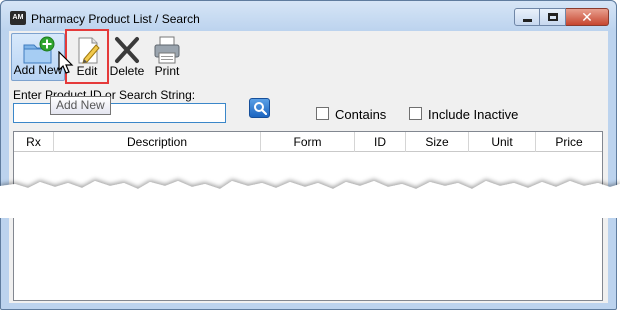 Image resolution: width=620 pixels, height=312 pixels. What do you see at coordinates (119, 113) in the screenshot?
I see `search-input` at bounding box center [119, 113].